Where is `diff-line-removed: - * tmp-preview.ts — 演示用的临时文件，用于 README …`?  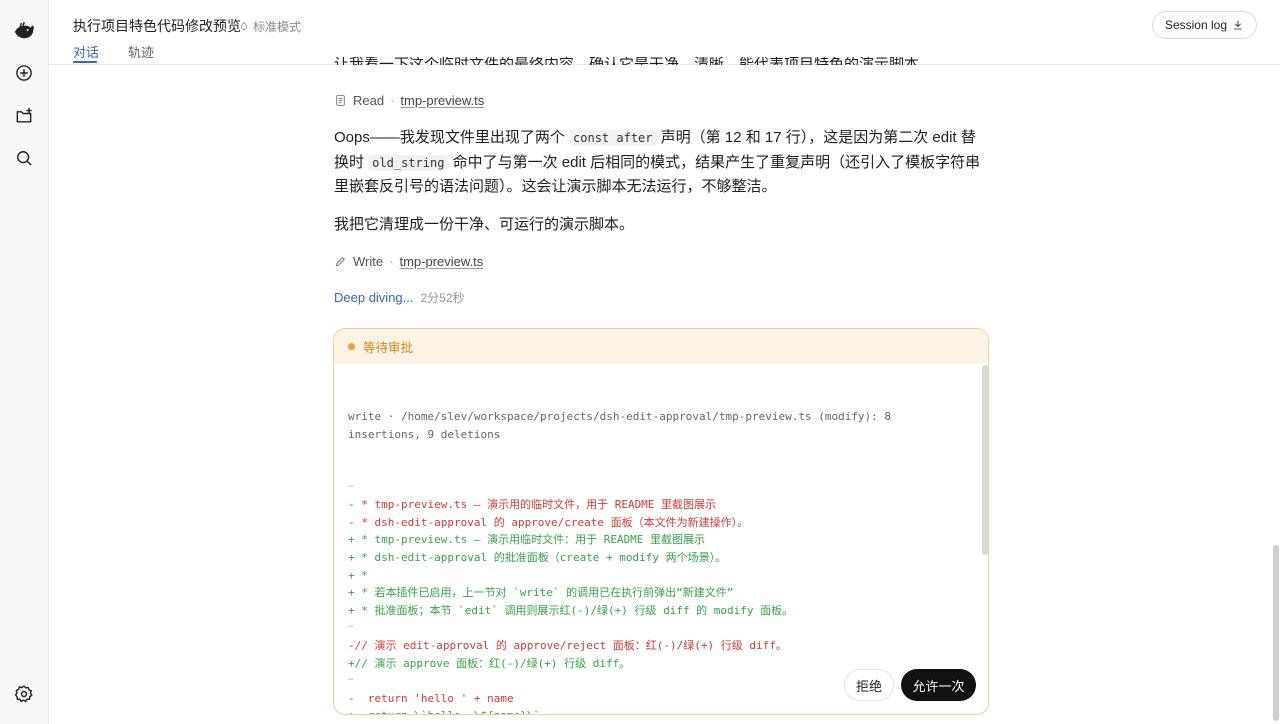
diff-line-removed: - * tmp-preview.ts — 演示用的临时文件，用于 README … is located at coordinates (532, 505).